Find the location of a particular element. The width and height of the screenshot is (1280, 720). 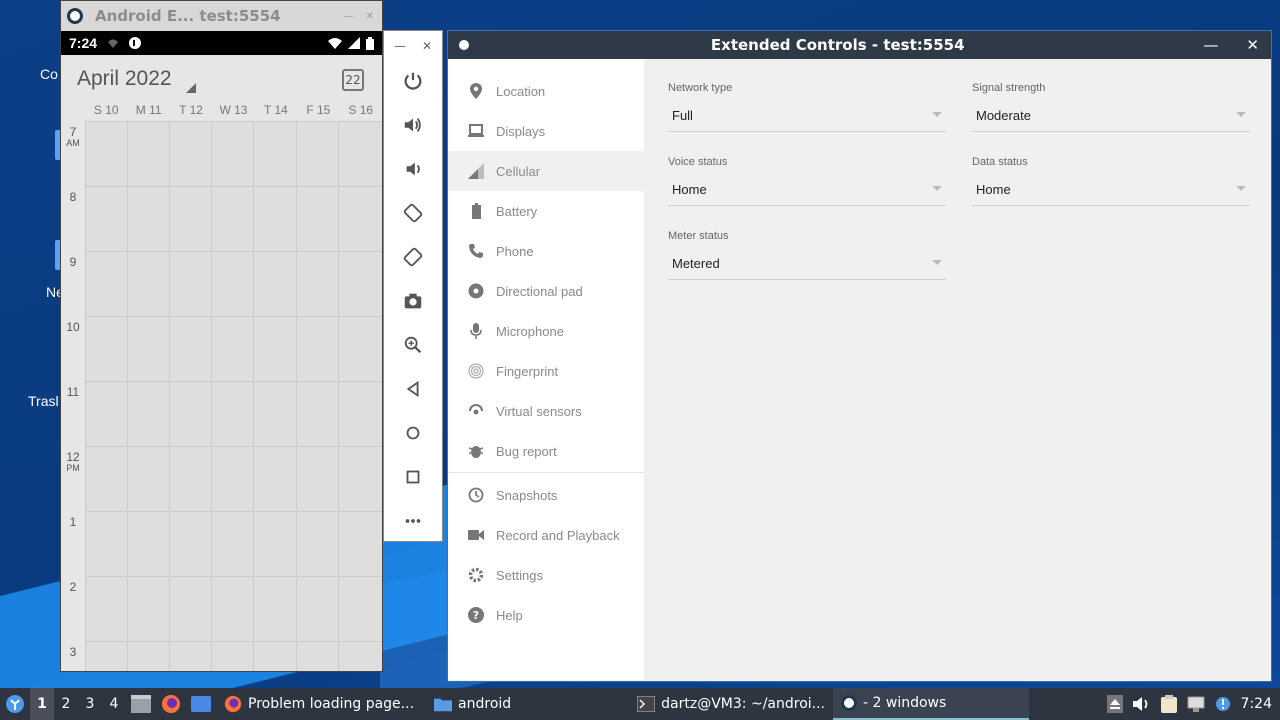

emulator-titlebar: Android E... test:5554 — ✕ is located at coordinates (221, 16).